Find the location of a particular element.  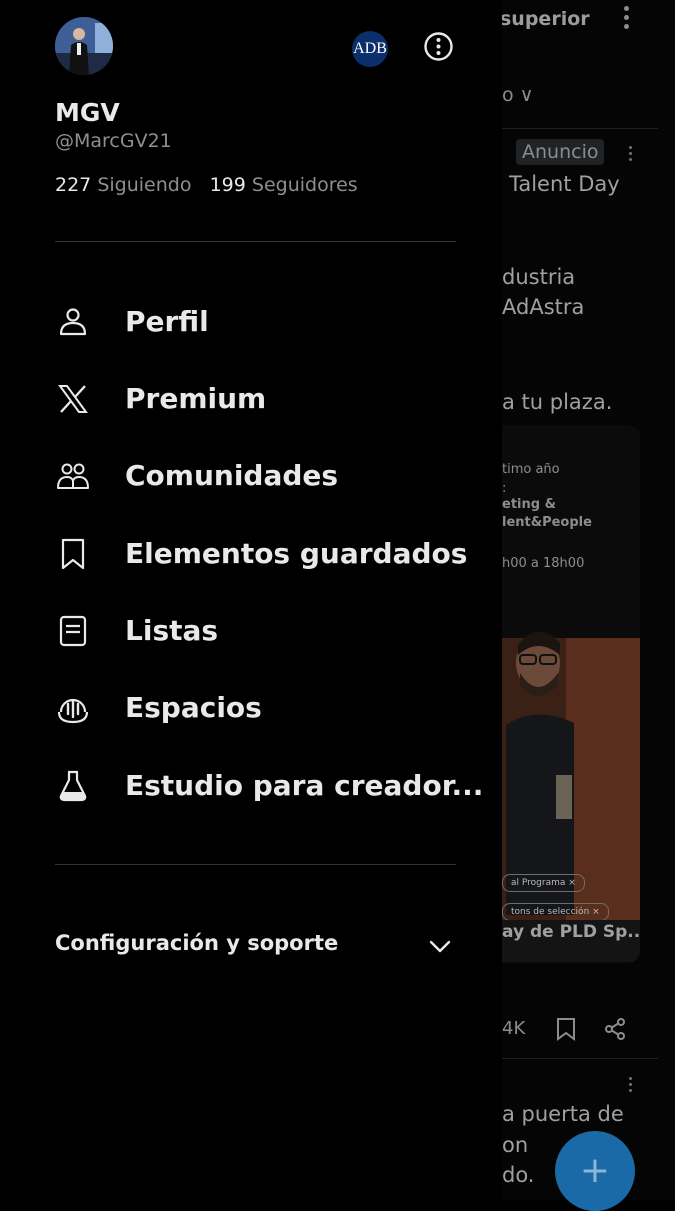

following-count: 227 is located at coordinates (73, 185).